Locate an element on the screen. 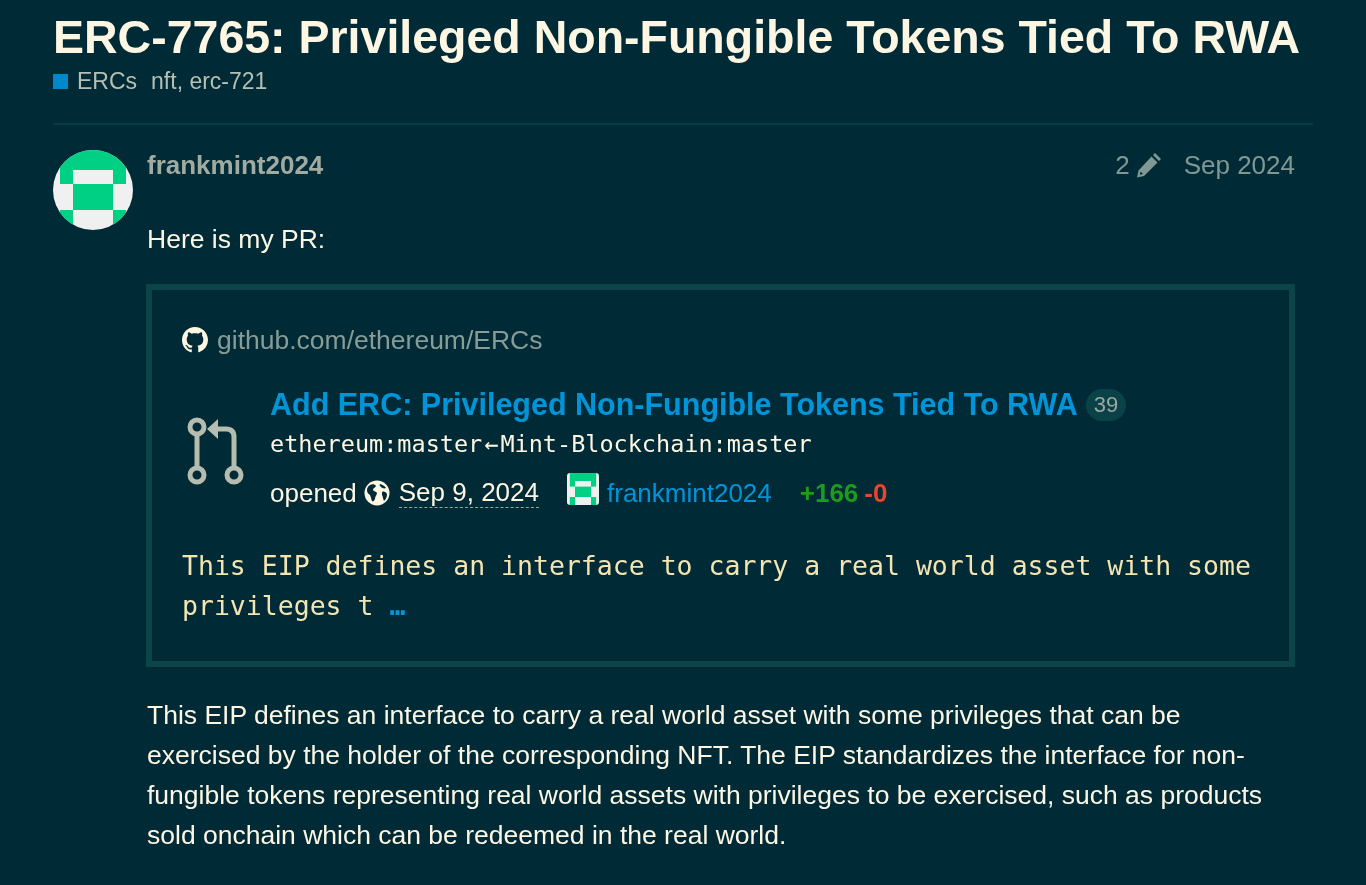 This screenshot has height=885, width=1366. pr-author-link: frankmint2024 is located at coordinates (689, 492).